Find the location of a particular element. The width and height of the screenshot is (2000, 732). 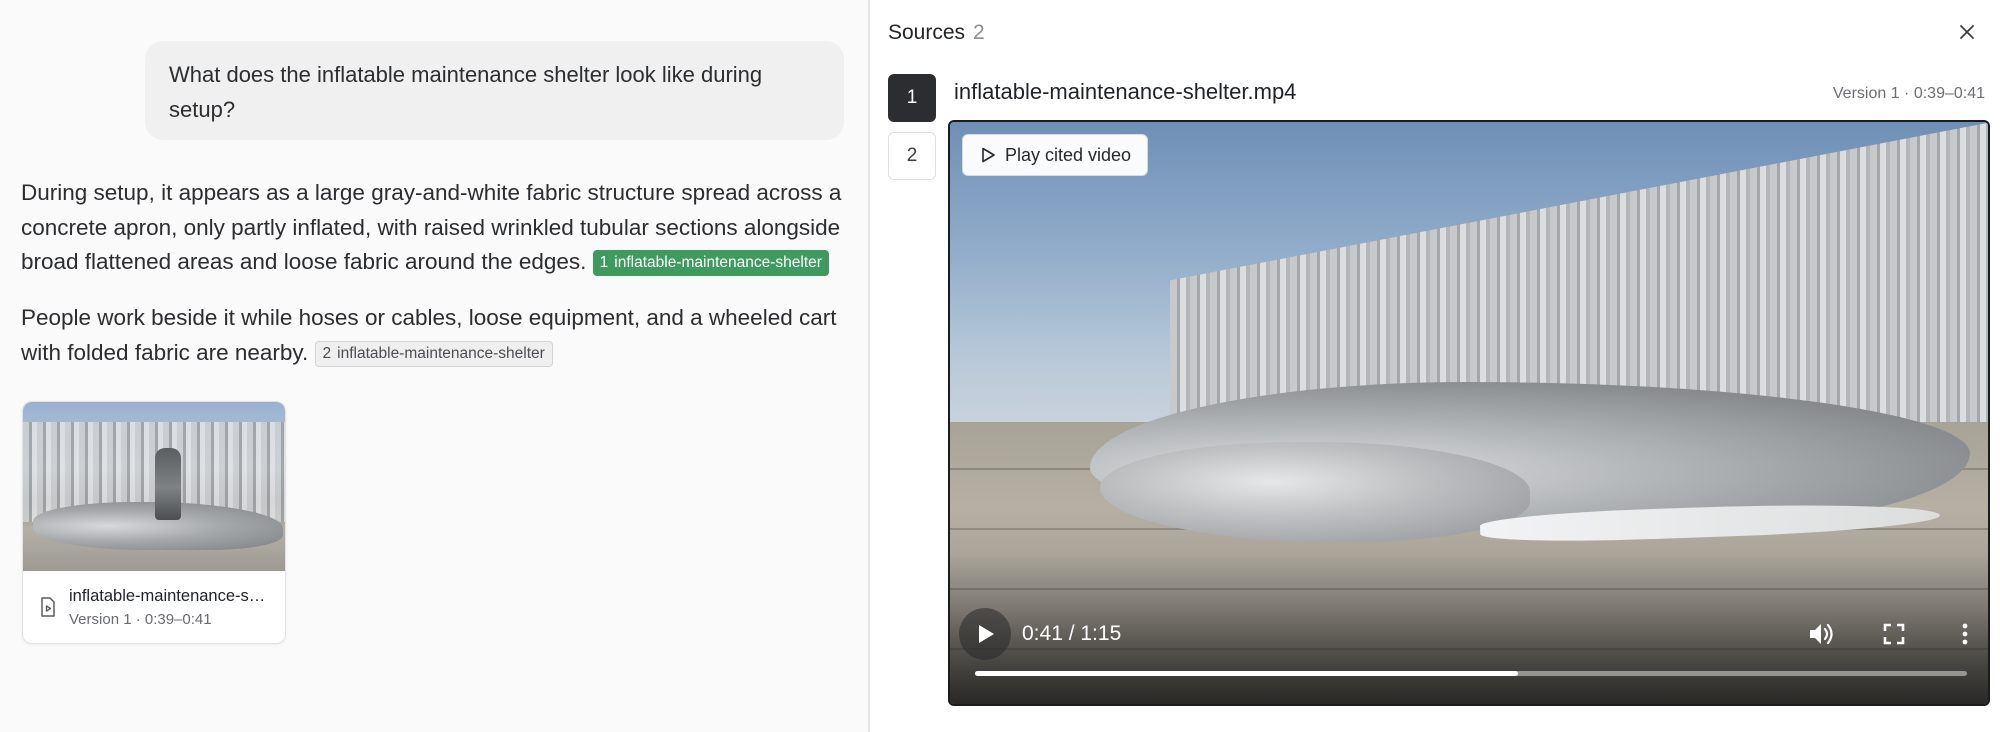

source-file-title: inflatable-maintenance-shelter.mp4 is located at coordinates (1125, 91).